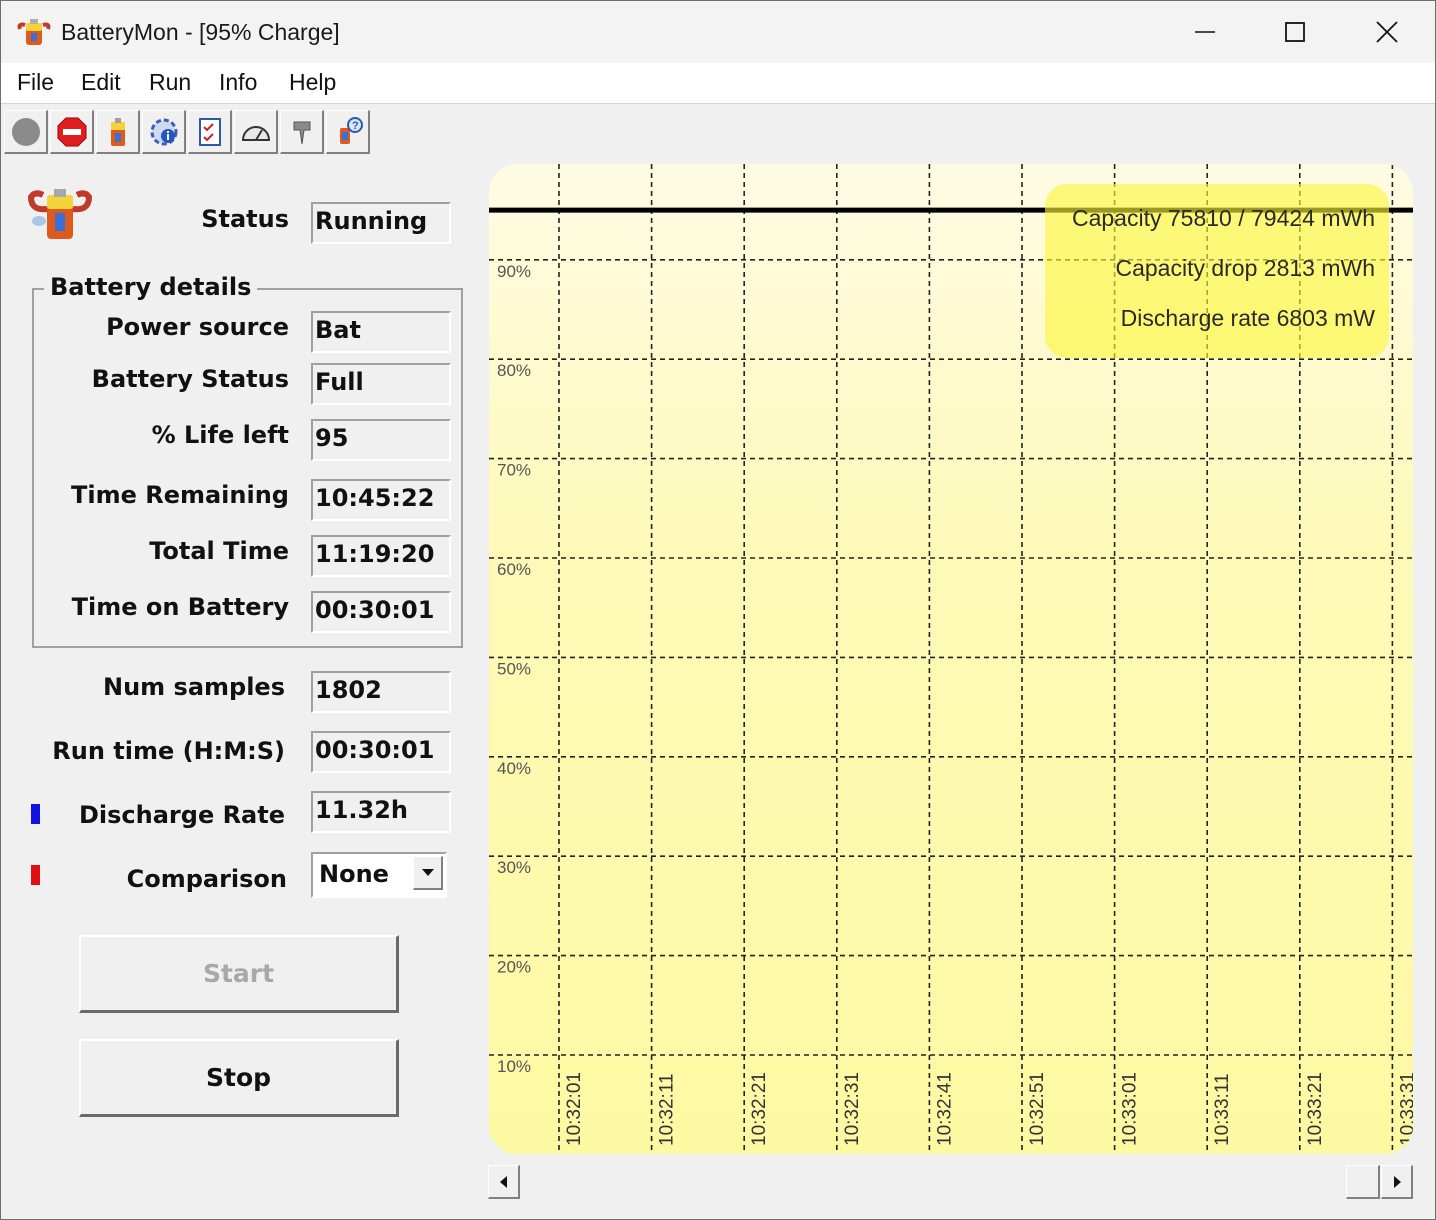 The image size is (1436, 1220). Describe the element at coordinates (381, 332) in the screenshot. I see `power-source-field: Bat` at that location.